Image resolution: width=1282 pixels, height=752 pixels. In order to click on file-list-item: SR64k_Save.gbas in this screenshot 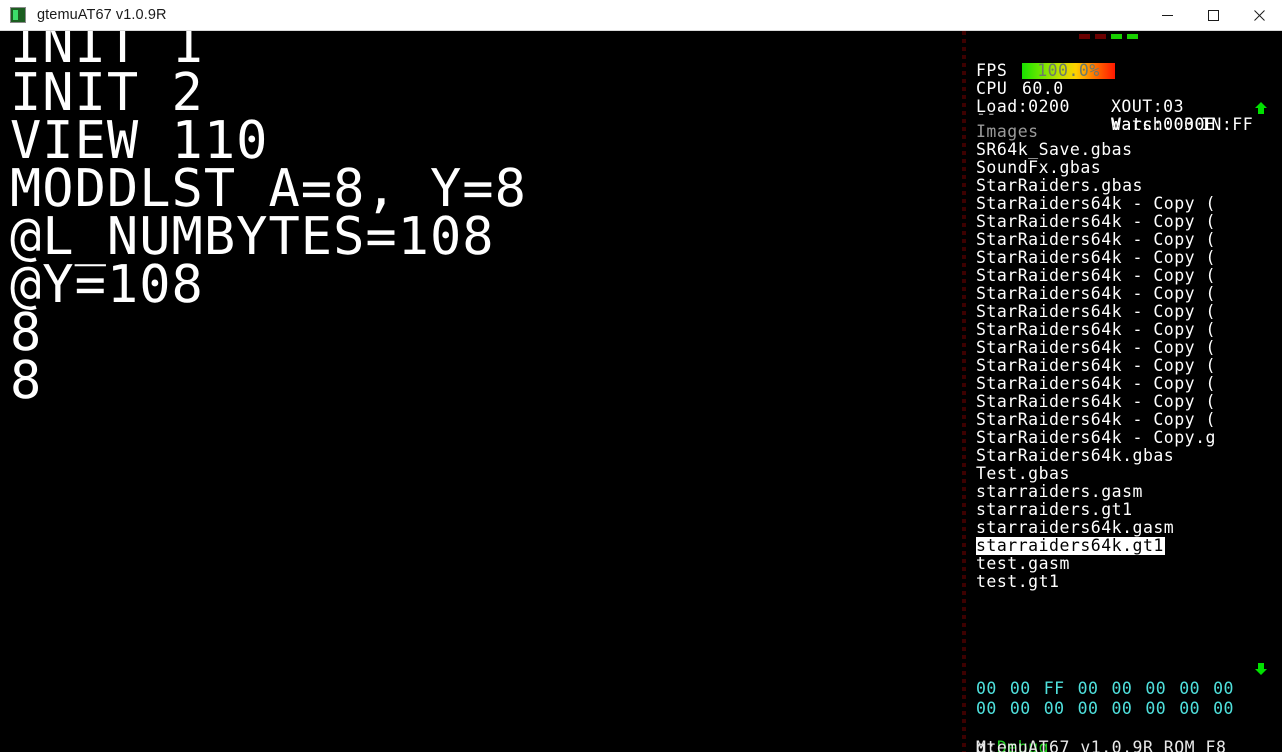, I will do `click(1129, 150)`.